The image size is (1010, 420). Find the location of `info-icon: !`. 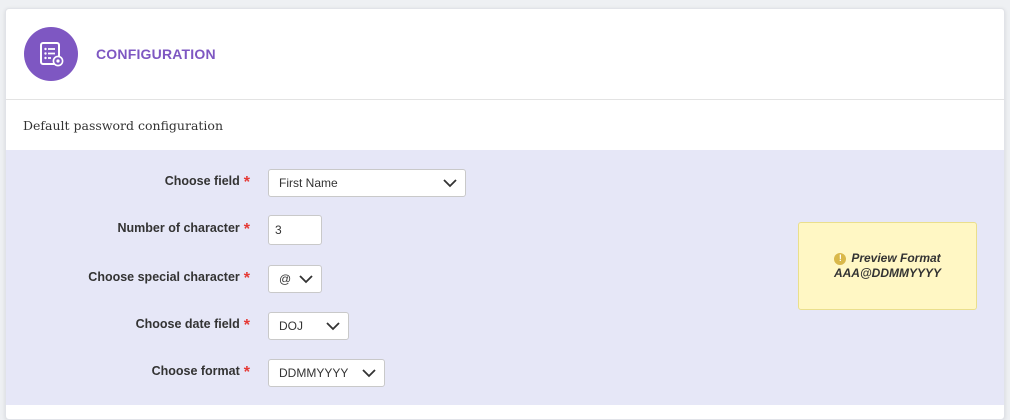

info-icon: ! is located at coordinates (840, 258).